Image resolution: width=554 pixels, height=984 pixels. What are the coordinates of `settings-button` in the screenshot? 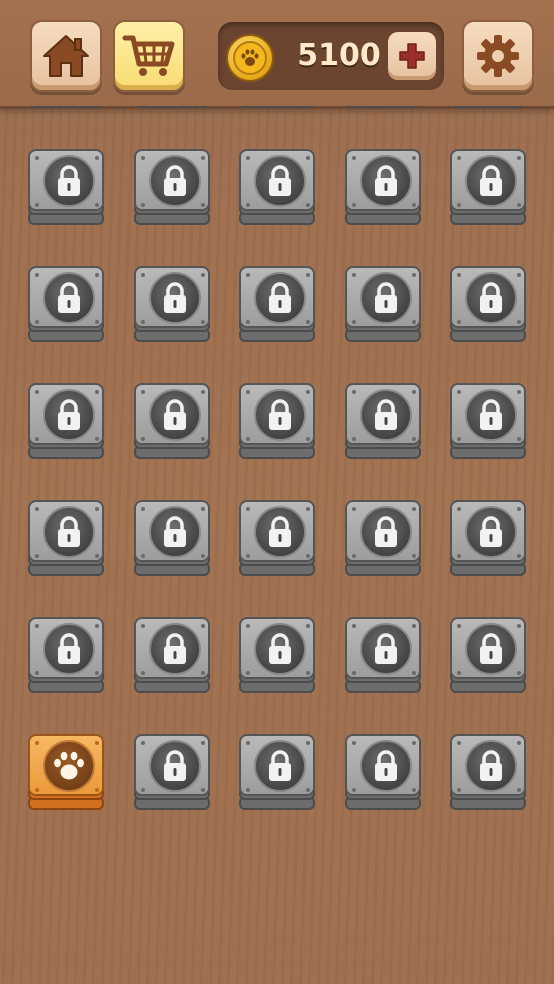 It's located at (498, 56).